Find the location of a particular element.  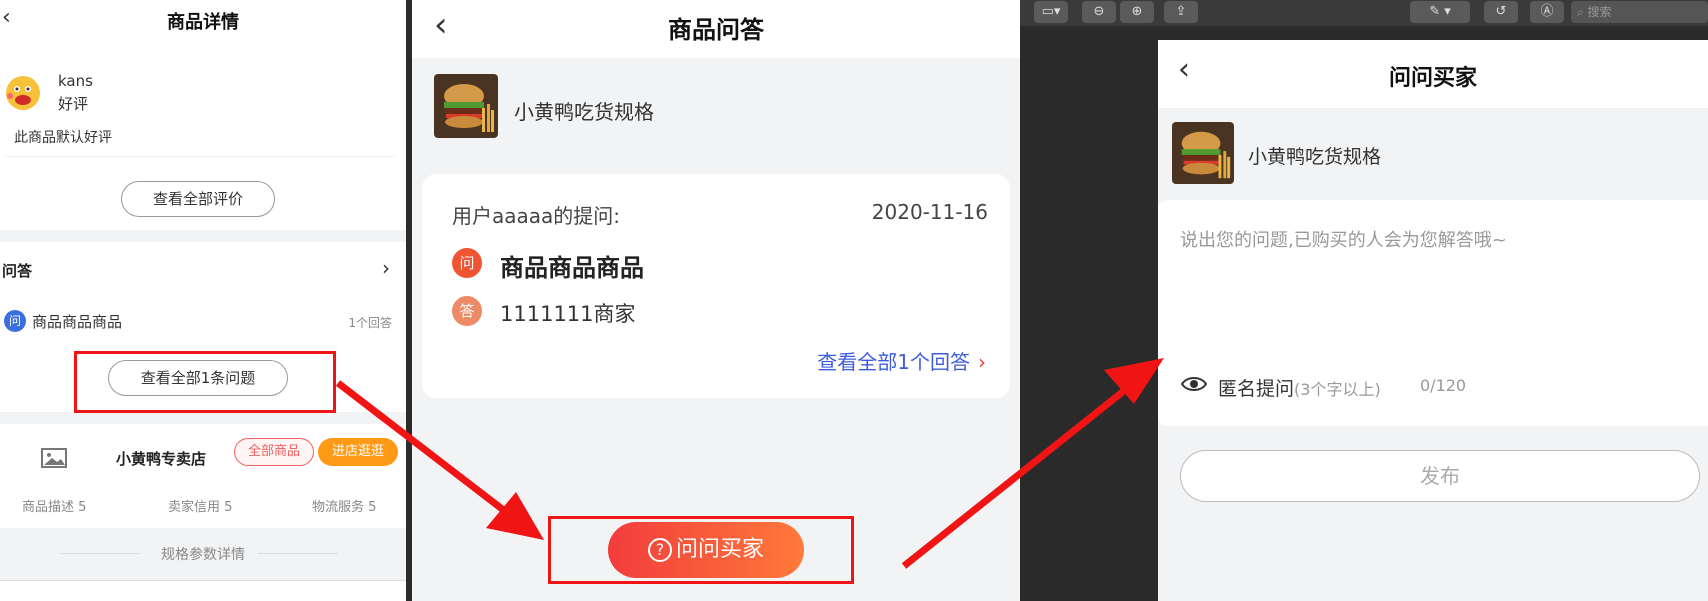

qa-answer-count: 1个回答 is located at coordinates (370, 323).